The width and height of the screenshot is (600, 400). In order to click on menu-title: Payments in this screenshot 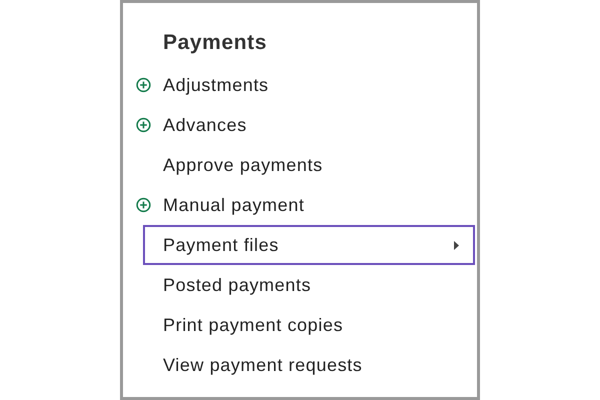, I will do `click(215, 42)`.